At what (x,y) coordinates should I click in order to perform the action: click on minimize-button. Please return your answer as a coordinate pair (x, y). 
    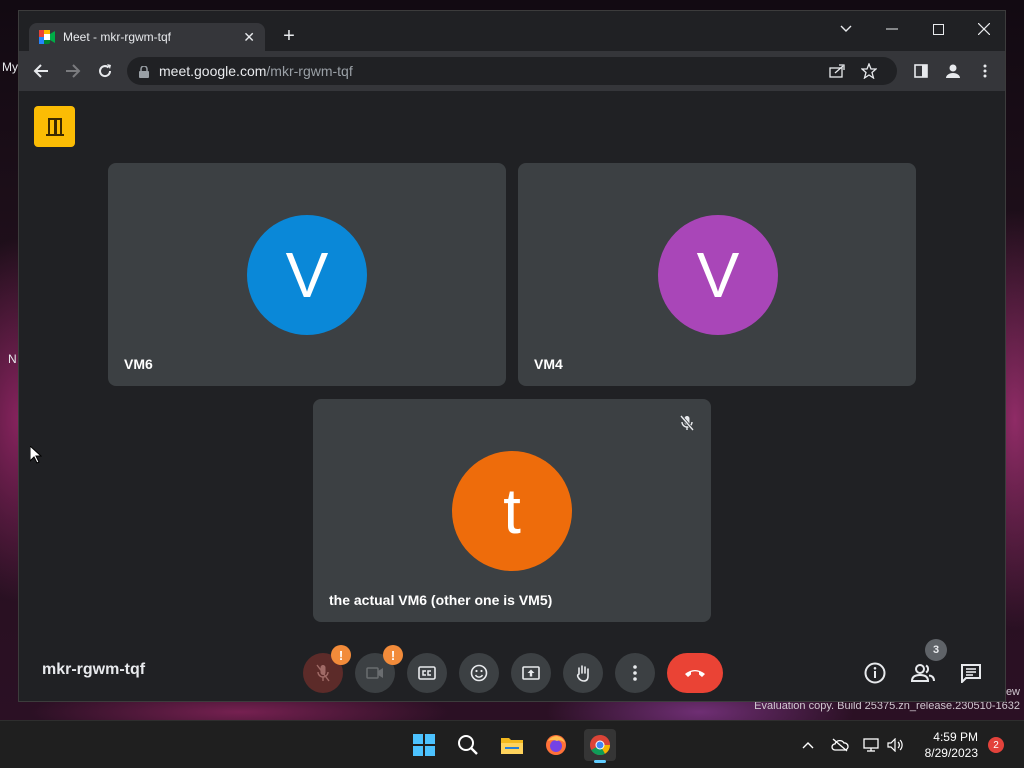
    Looking at the image, I should click on (892, 29).